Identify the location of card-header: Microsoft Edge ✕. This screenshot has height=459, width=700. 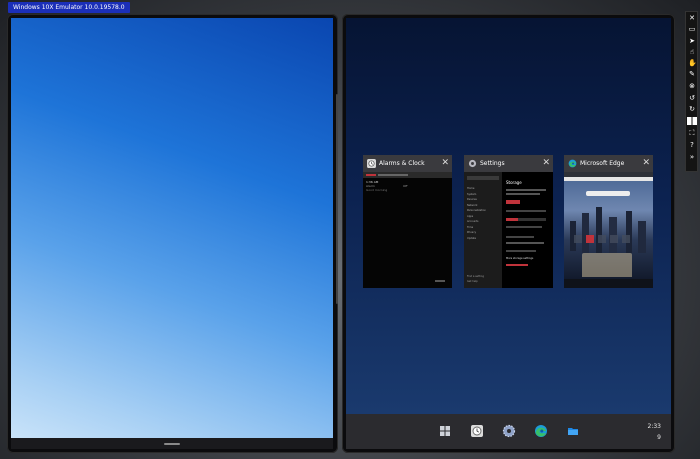
(608, 163).